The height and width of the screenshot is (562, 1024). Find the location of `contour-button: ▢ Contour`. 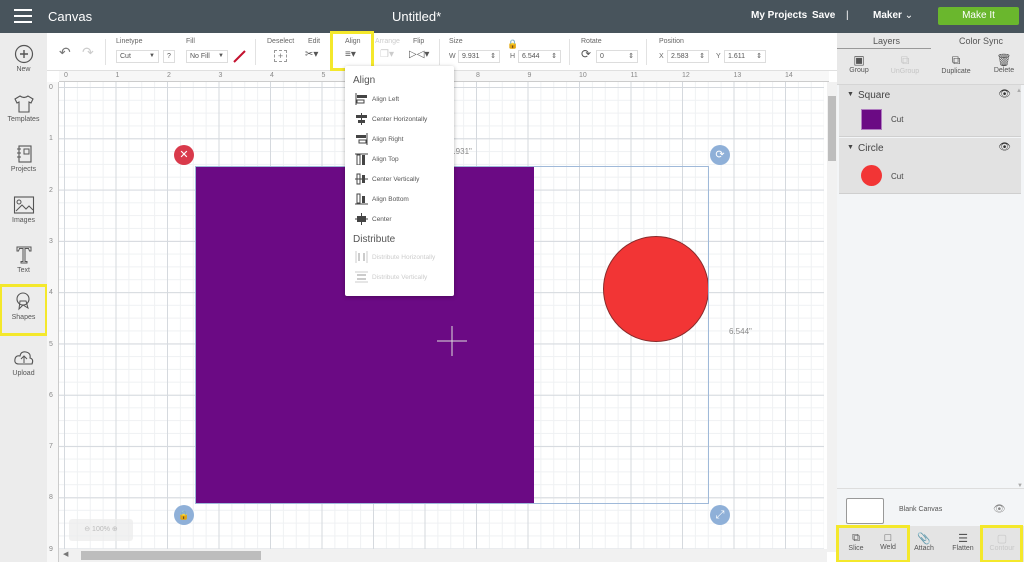

contour-button: ▢ Contour is located at coordinates (1002, 542).